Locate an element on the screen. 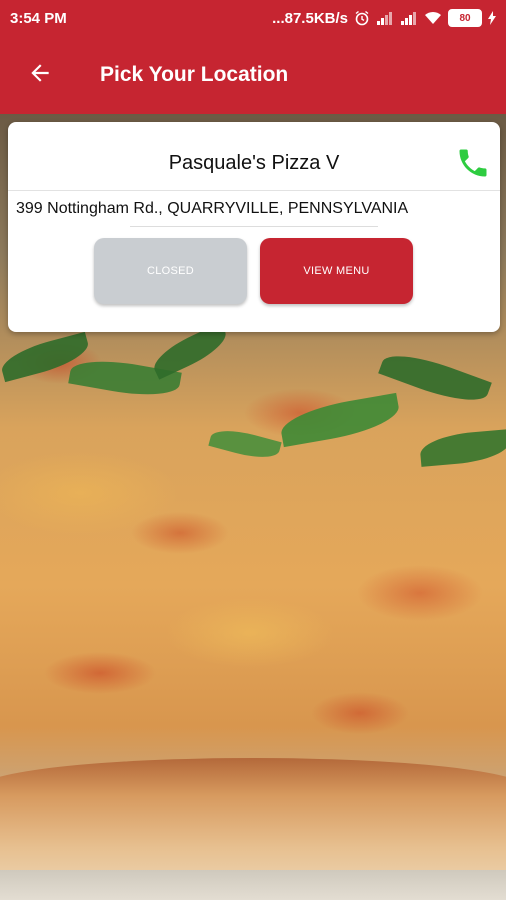 The image size is (506, 900). app-bar: Pick Your Location is located at coordinates (253, 75).